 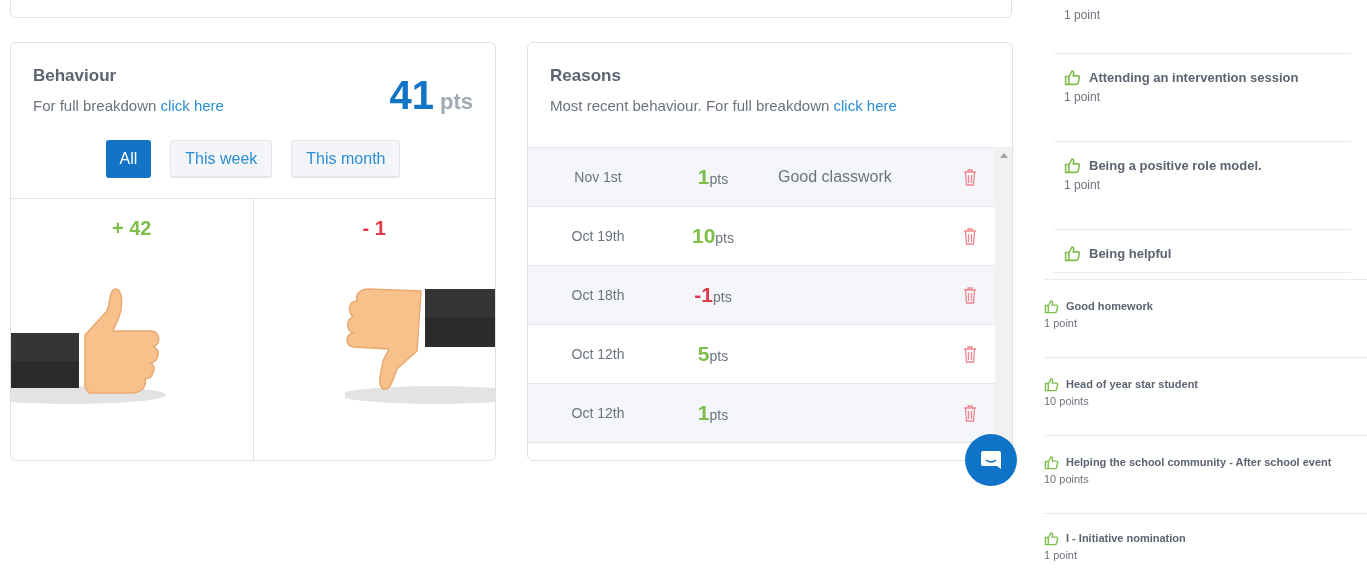 I want to click on reason-title: Attending an intervention session, so click(x=1194, y=78).